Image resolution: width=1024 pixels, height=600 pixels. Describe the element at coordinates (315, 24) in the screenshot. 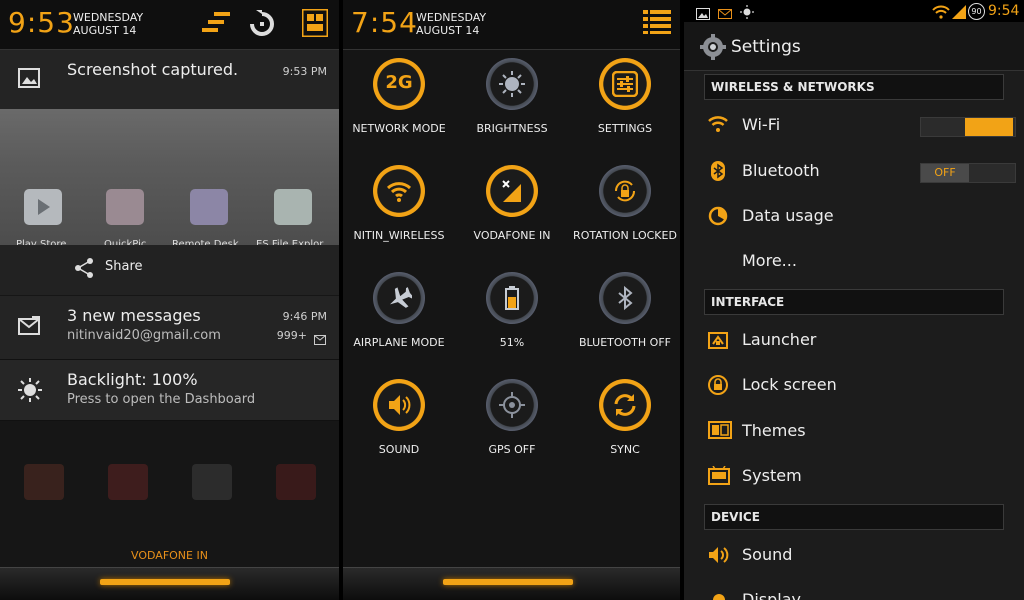

I see `settings-grid-icon` at that location.